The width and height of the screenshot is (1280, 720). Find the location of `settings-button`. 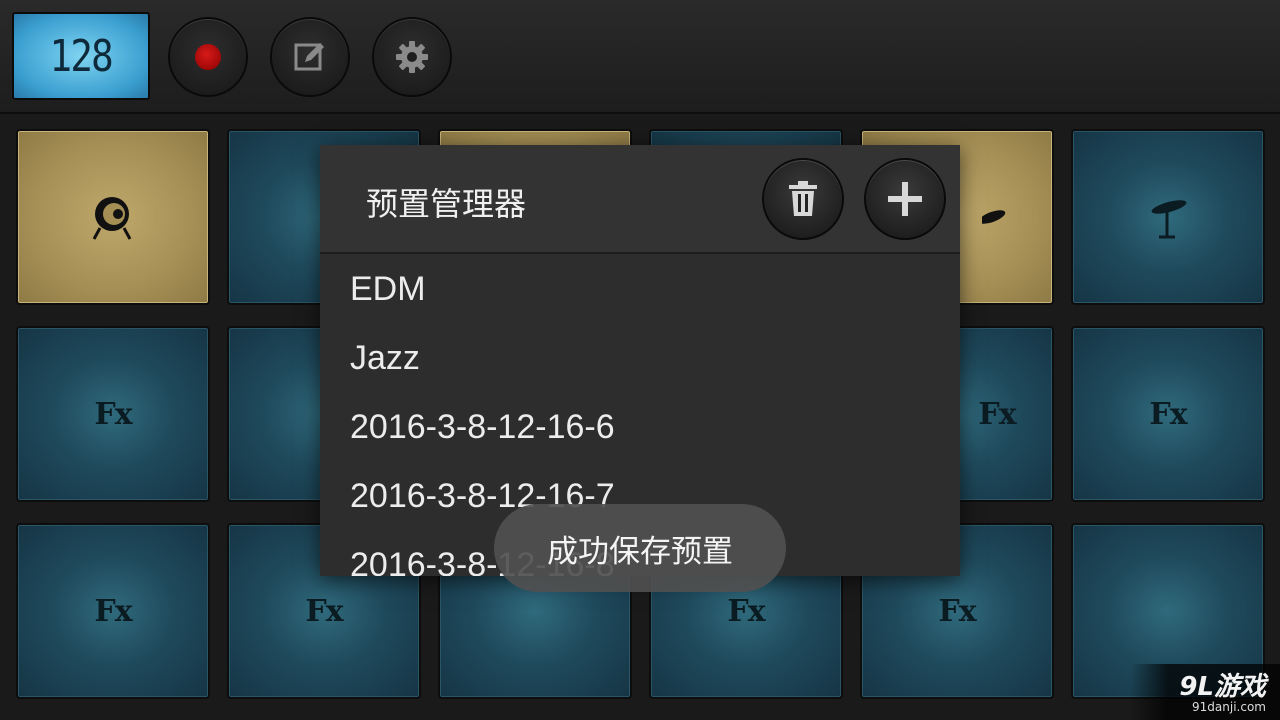

settings-button is located at coordinates (412, 57).